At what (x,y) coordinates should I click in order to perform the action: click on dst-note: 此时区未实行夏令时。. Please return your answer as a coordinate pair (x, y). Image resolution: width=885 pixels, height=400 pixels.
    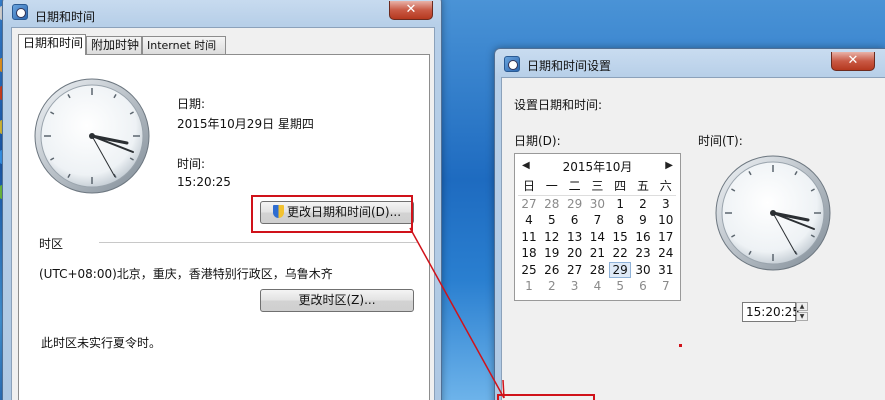
    Looking at the image, I should click on (101, 343).